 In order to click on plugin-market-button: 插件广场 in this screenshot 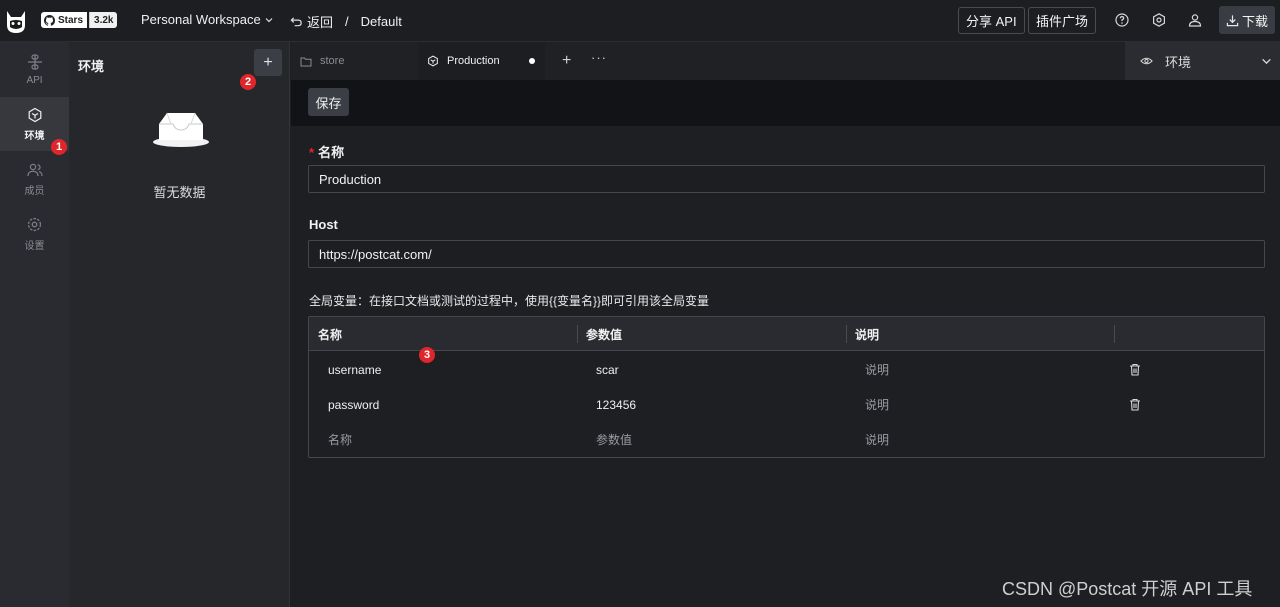, I will do `click(1062, 20)`.